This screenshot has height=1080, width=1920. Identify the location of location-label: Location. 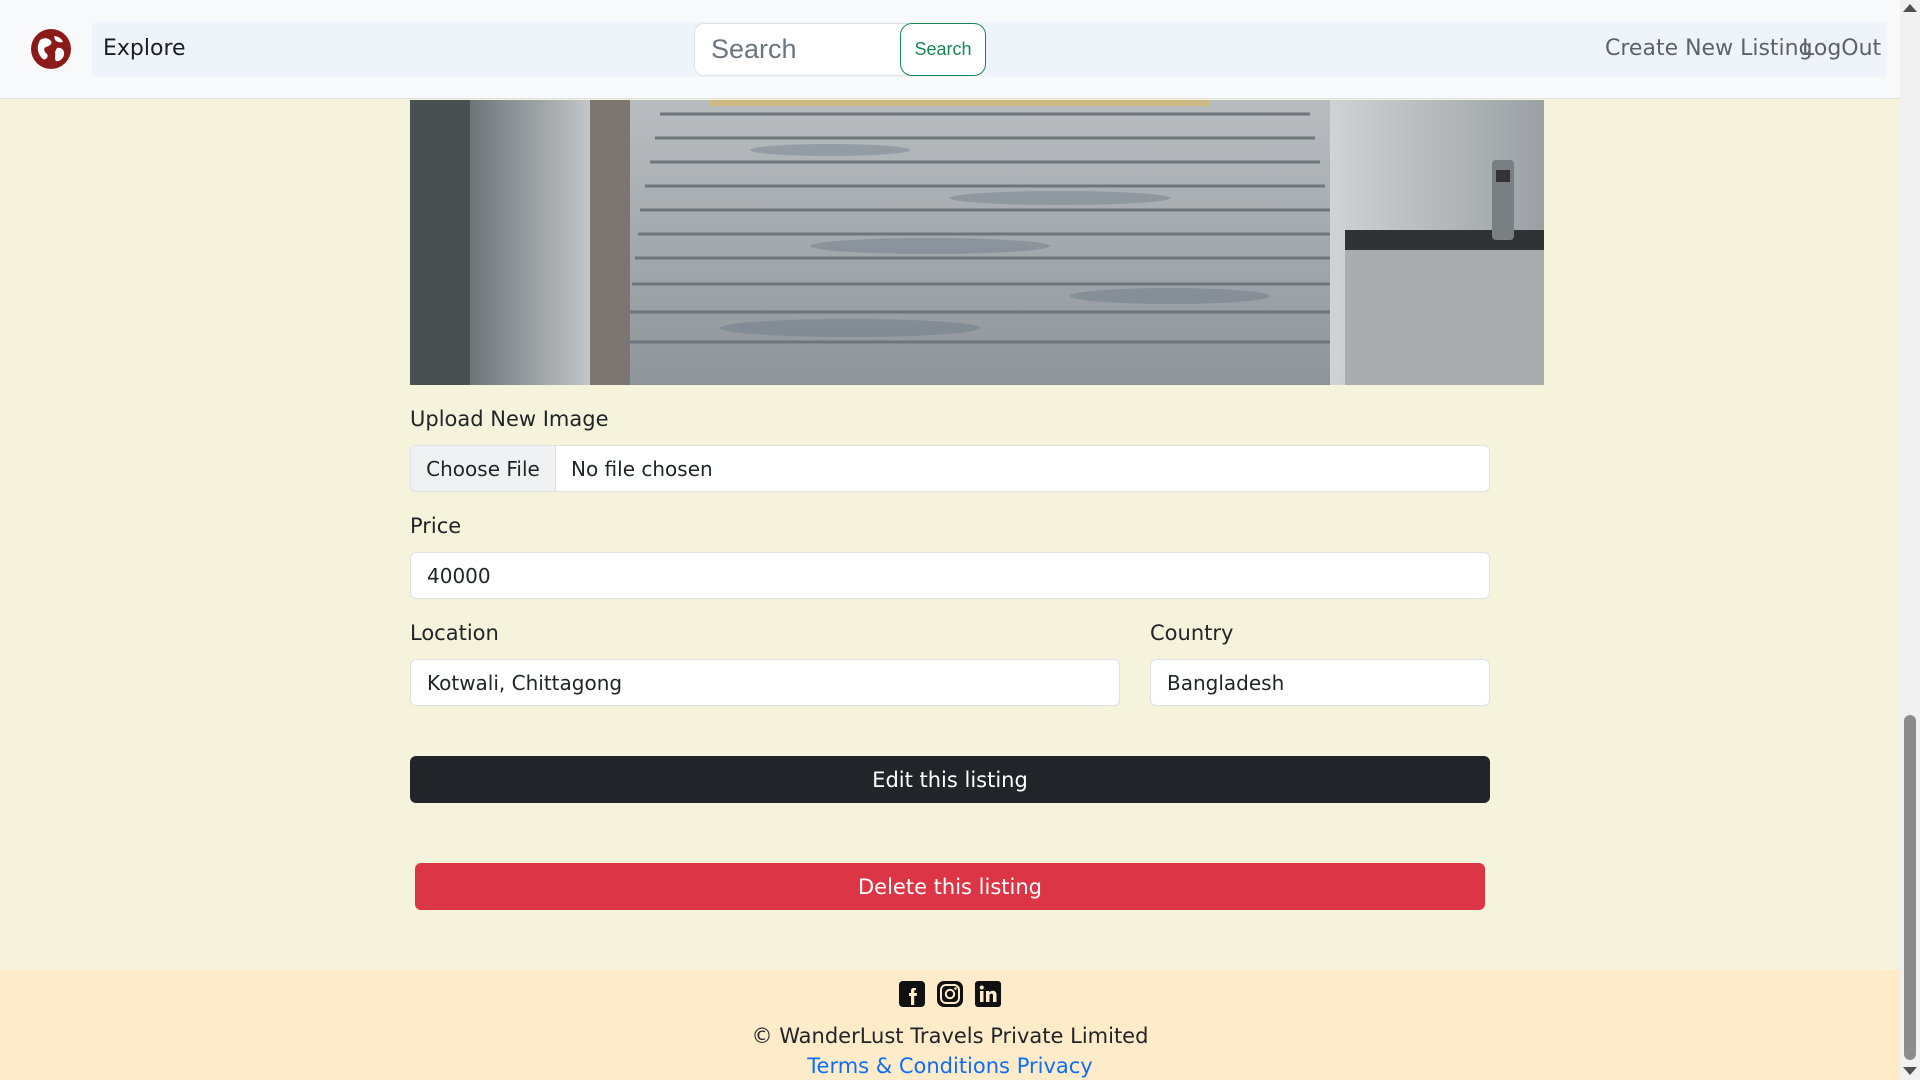
(454, 633).